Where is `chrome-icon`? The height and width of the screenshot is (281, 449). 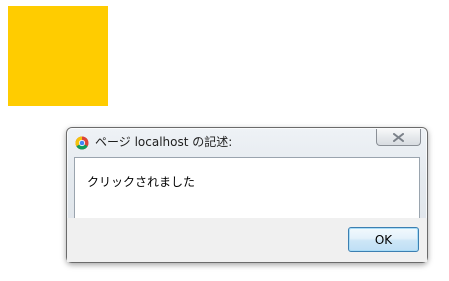
chrome-icon is located at coordinates (82, 142).